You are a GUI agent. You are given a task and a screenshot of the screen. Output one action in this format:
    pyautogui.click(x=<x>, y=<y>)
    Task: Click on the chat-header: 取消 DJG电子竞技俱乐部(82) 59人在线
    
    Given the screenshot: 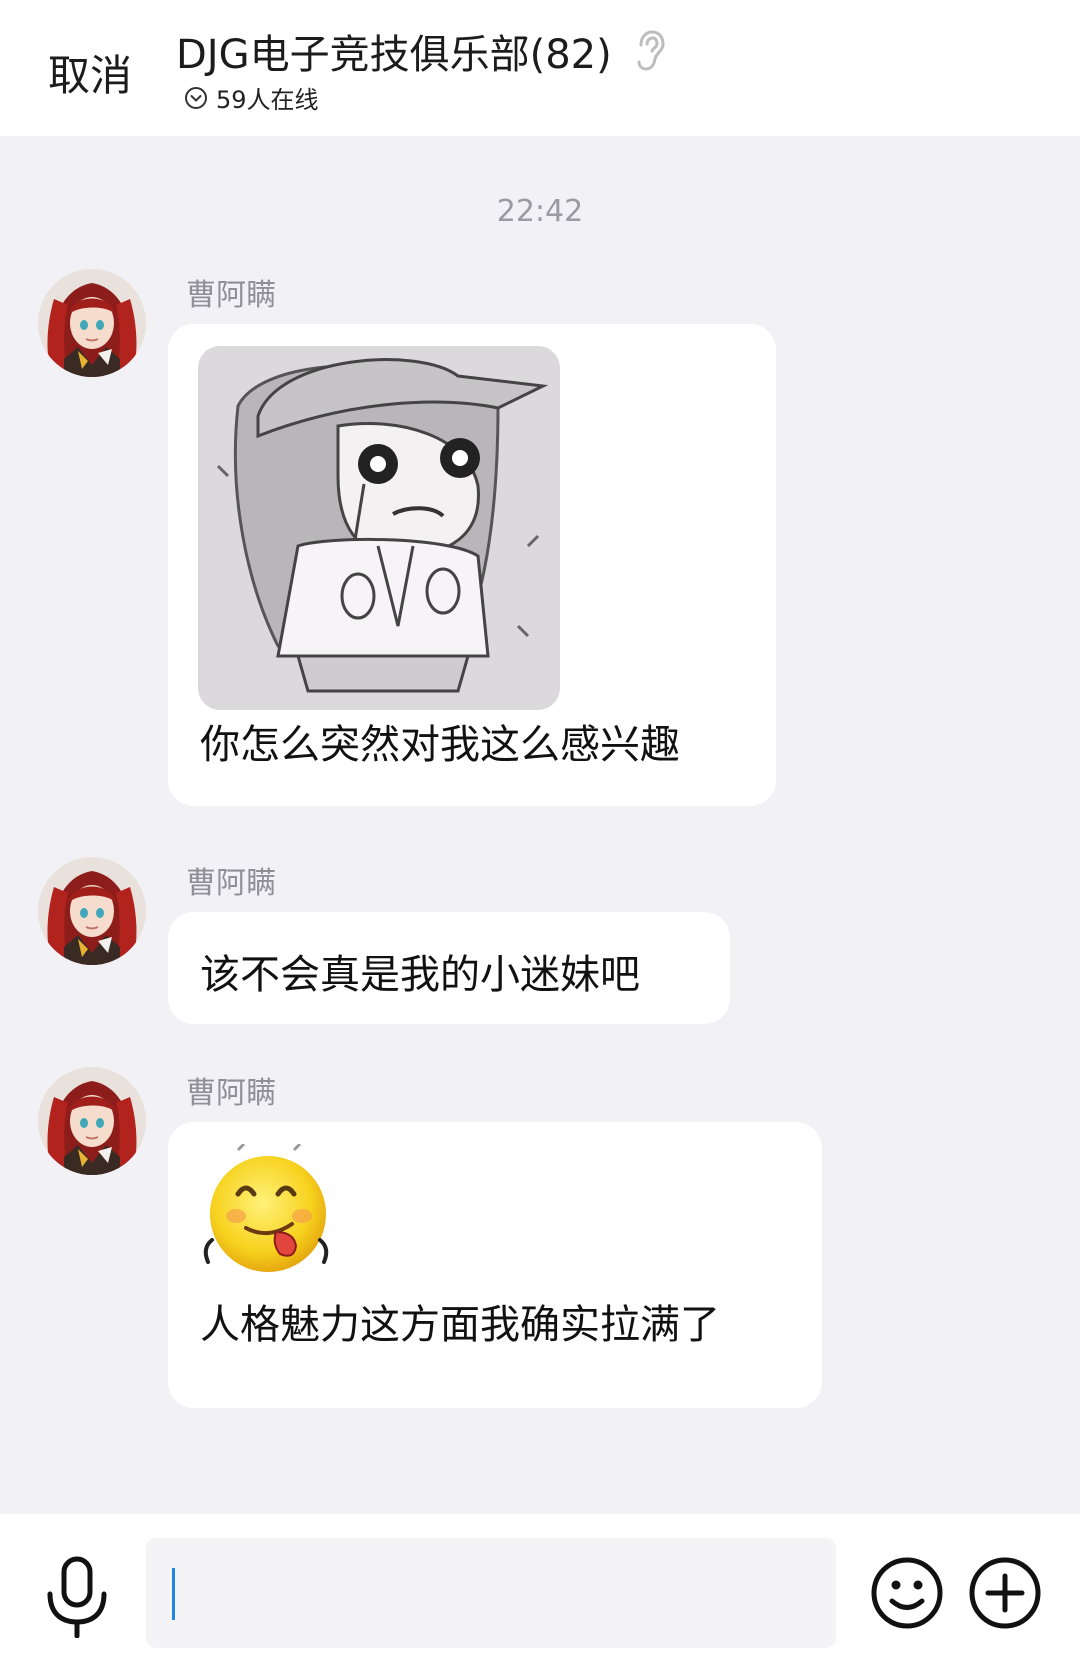 What is the action you would take?
    pyautogui.click(x=540, y=68)
    